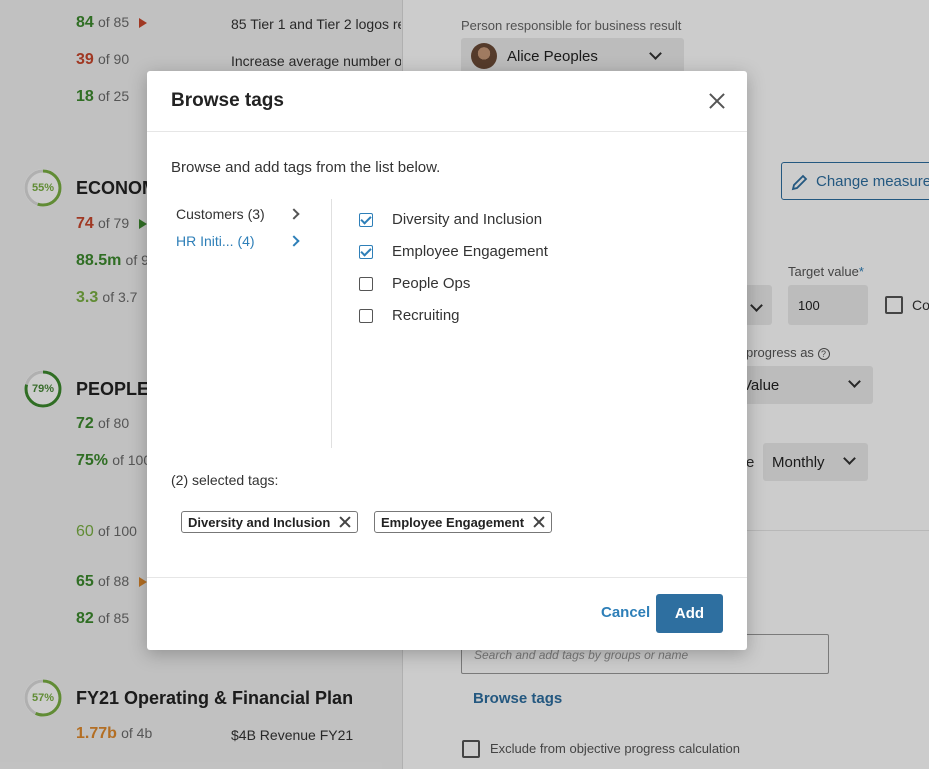 The width and height of the screenshot is (929, 769). I want to click on tag-option-label: Employee Engagement, so click(470, 251).